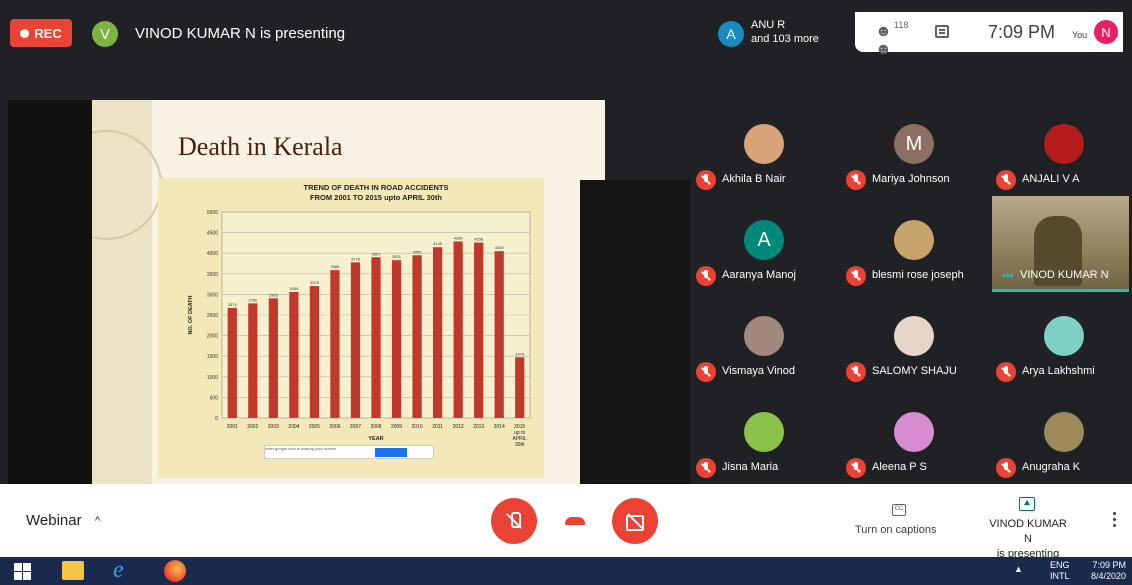  Describe the element at coordinates (942, 31) in the screenshot. I see `chat-icon` at that location.